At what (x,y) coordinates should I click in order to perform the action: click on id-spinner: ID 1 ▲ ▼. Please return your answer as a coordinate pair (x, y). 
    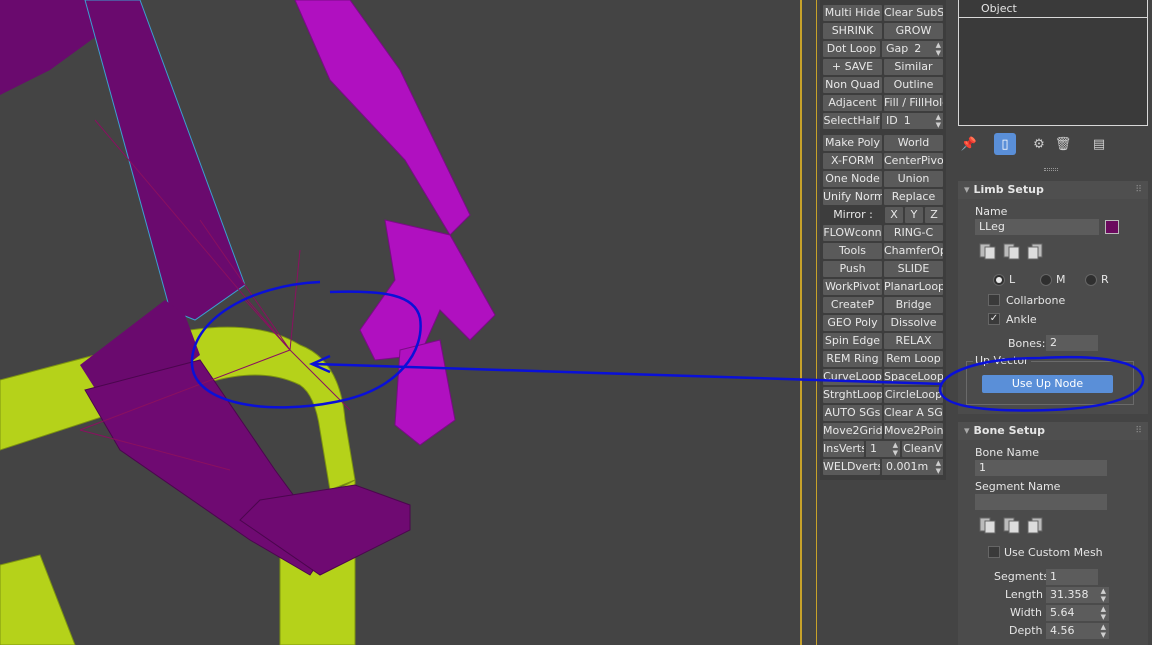
    Looking at the image, I should click on (912, 121).